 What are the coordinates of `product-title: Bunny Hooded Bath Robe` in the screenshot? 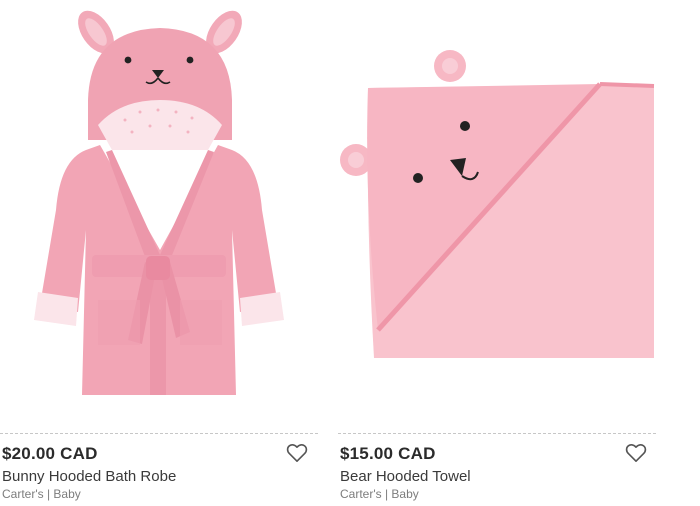 It's located at (89, 476).